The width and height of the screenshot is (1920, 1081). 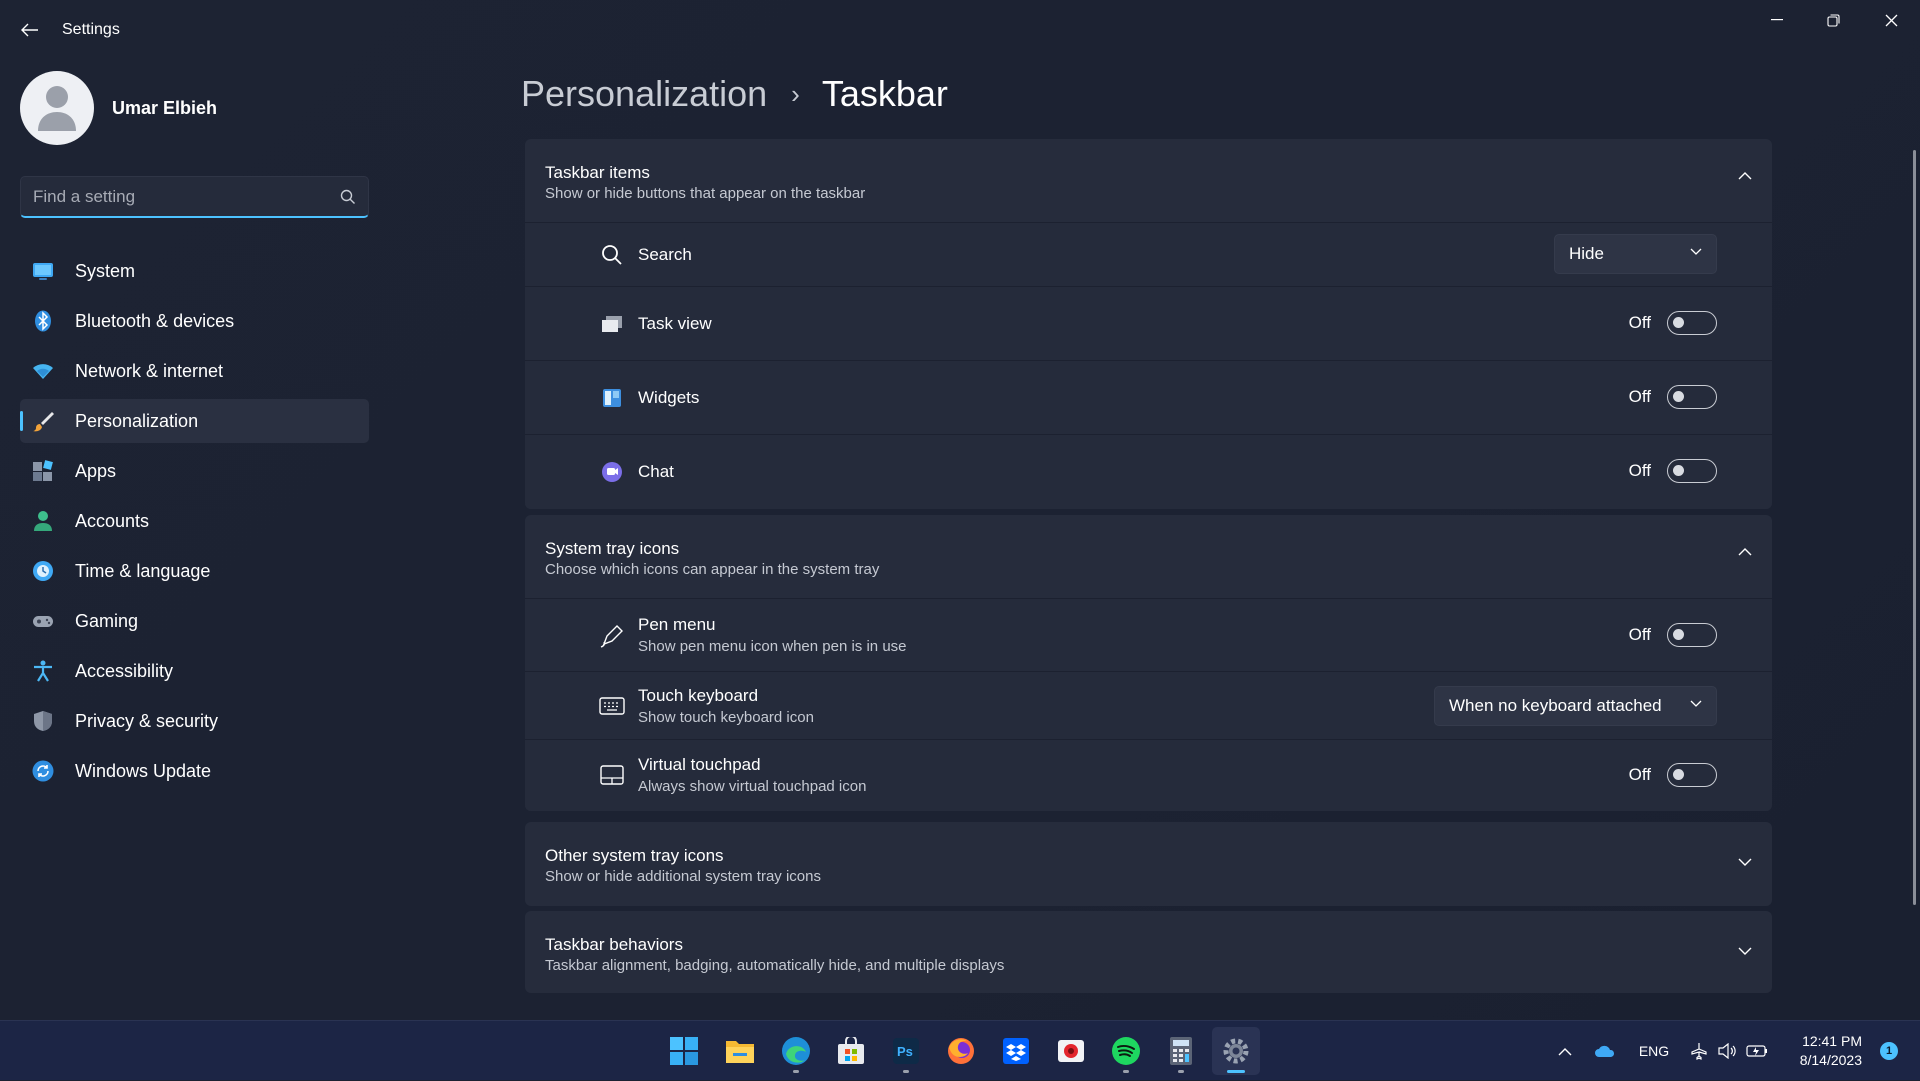 I want to click on accessibility-icon, so click(x=43, y=671).